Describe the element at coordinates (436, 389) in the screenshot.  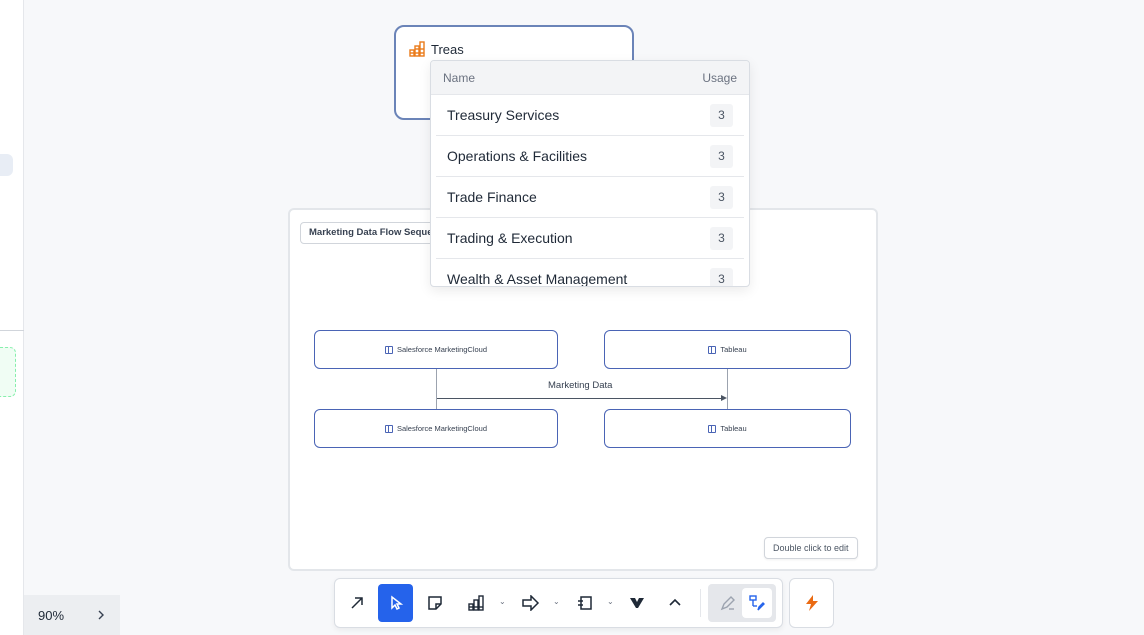
I see `lifeline-salesforce` at that location.